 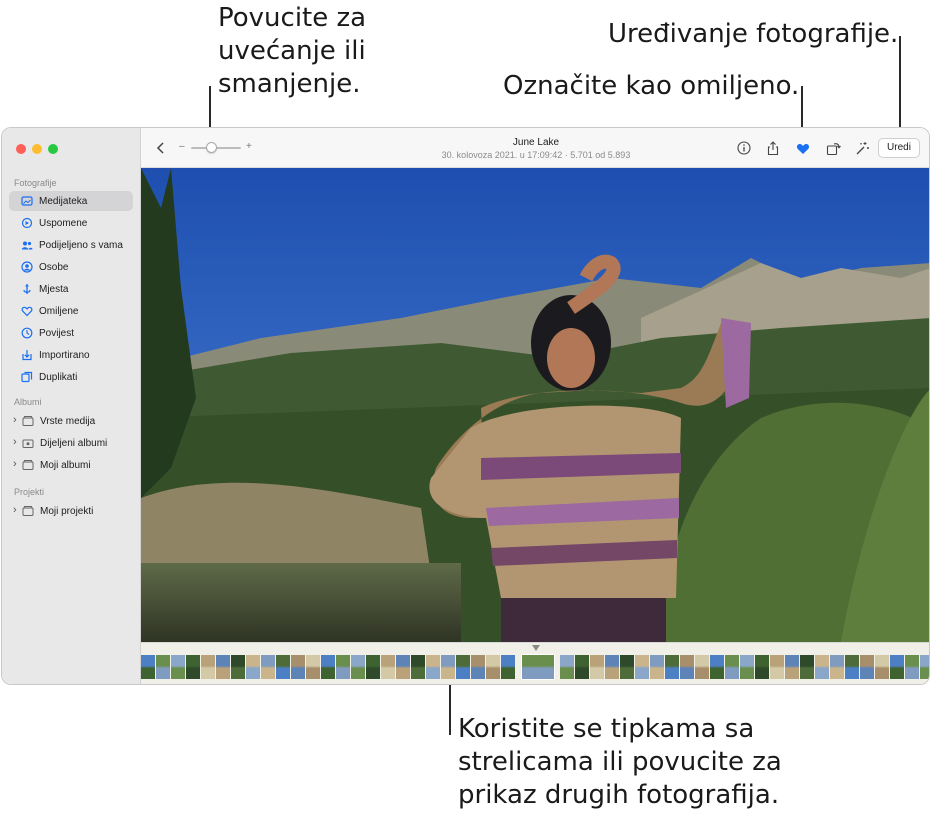 What do you see at coordinates (29, 492) in the screenshot?
I see `section-title-projects: Projekti` at bounding box center [29, 492].